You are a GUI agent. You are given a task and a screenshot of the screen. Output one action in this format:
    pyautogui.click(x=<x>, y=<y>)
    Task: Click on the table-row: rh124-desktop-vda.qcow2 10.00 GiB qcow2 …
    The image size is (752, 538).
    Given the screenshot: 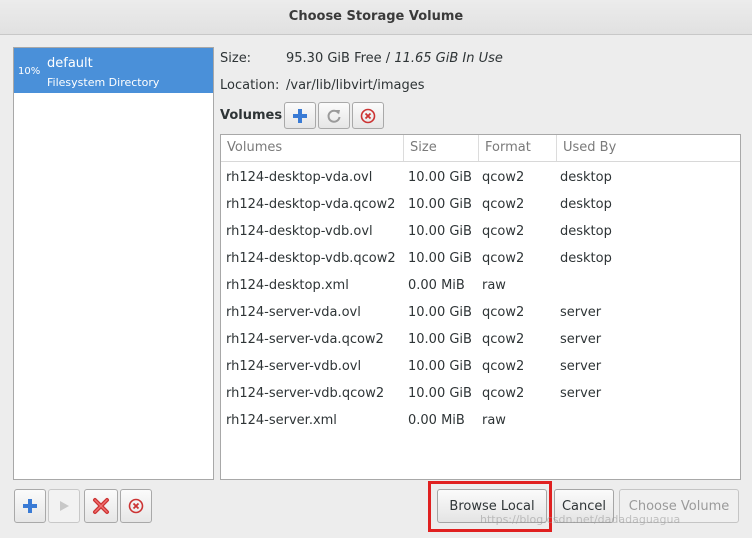 What is the action you would take?
    pyautogui.click(x=480, y=204)
    